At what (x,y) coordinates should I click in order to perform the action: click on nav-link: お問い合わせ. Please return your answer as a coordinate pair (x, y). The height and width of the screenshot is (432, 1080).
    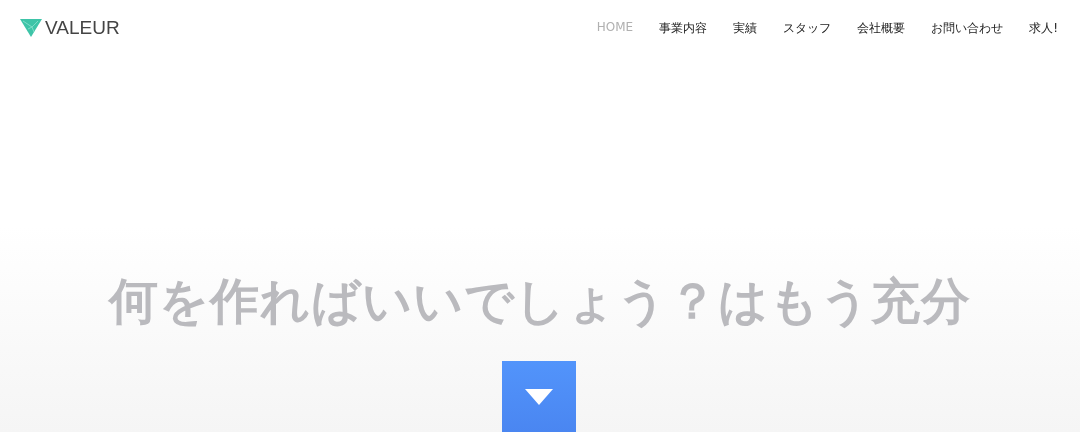
    Looking at the image, I should click on (967, 28).